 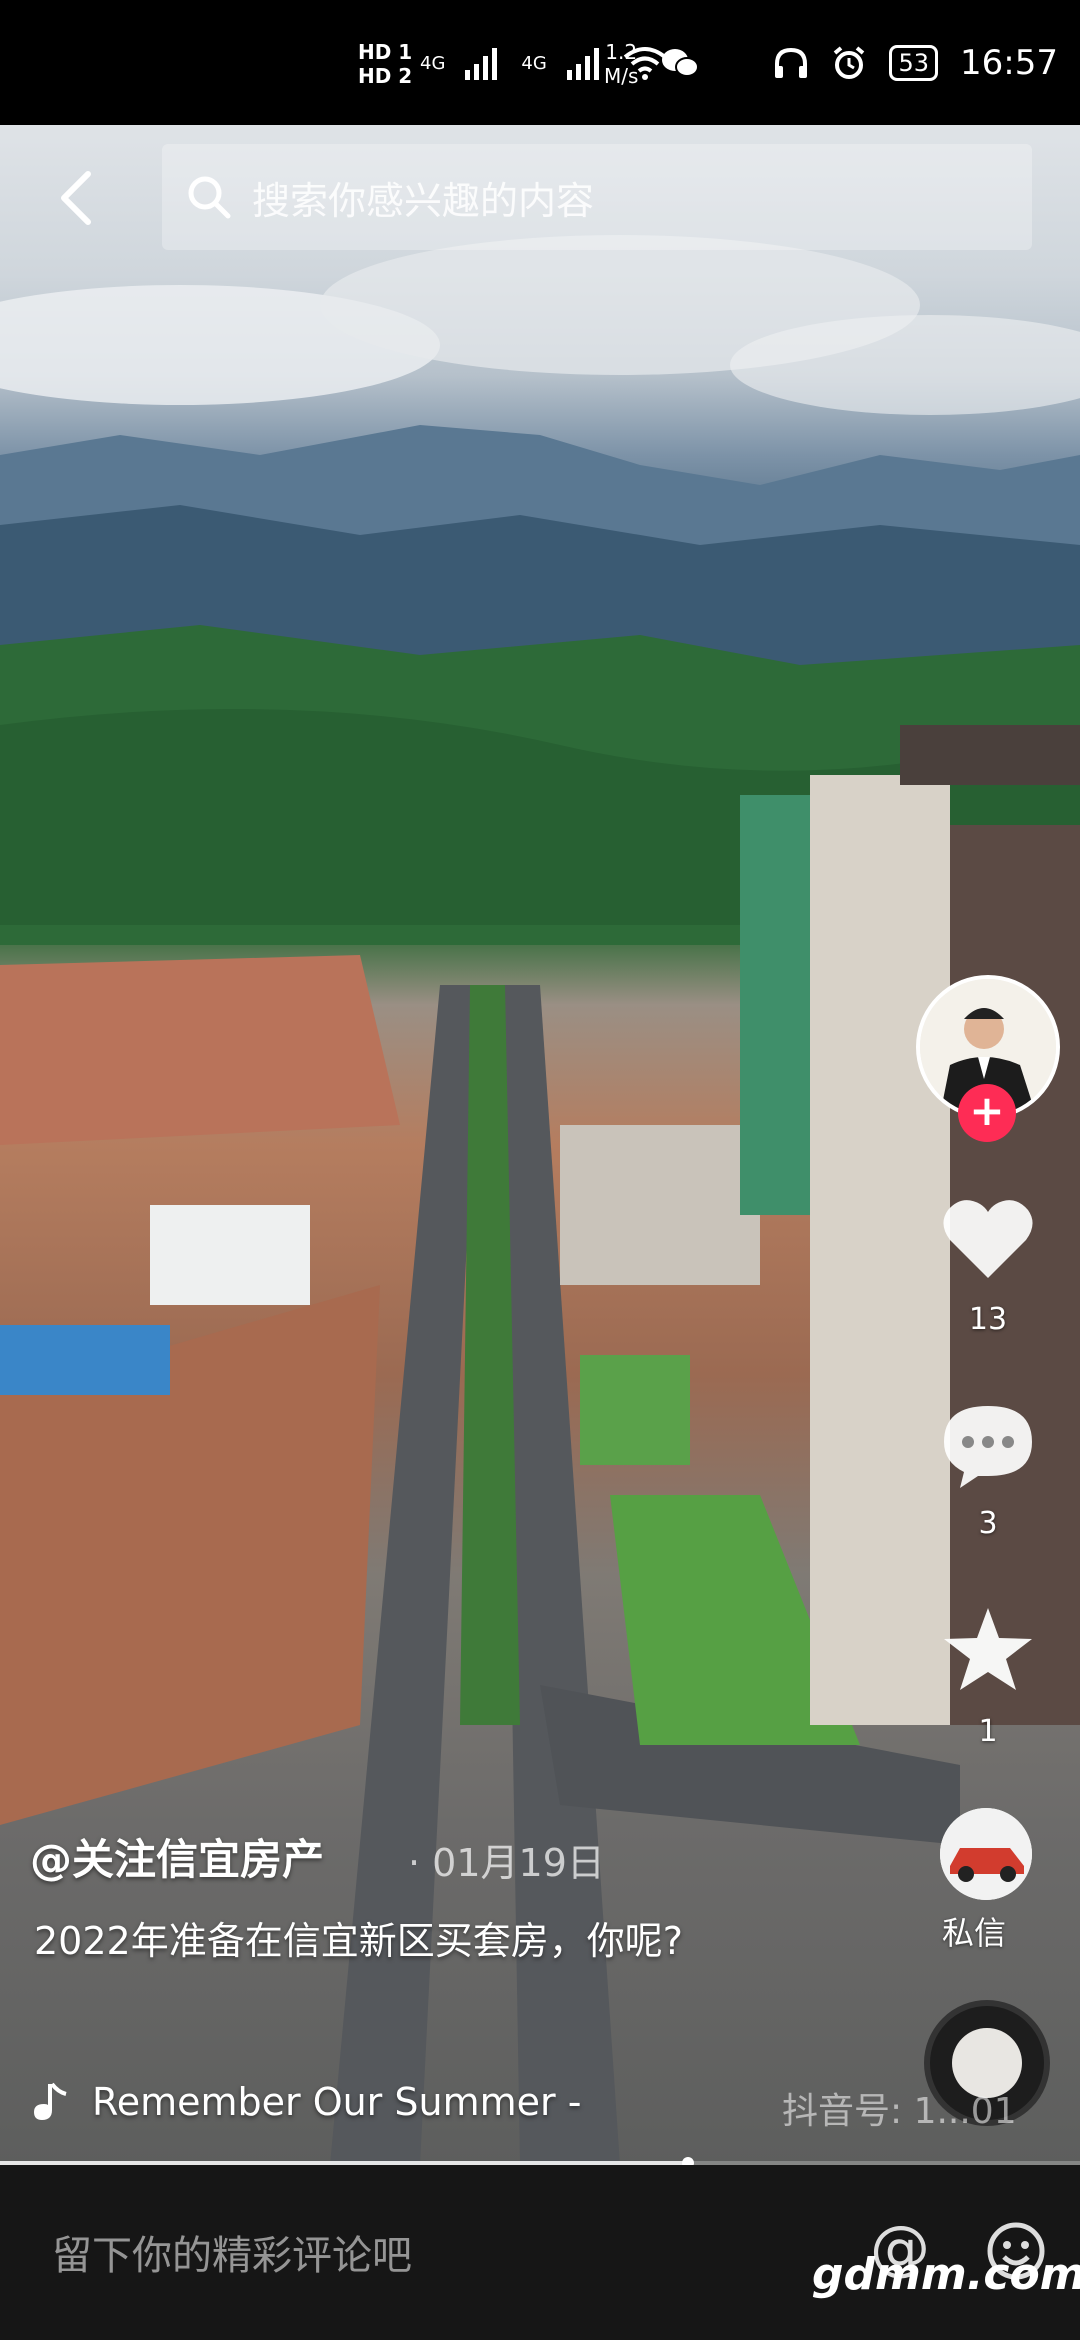 I want to click on status-right: 53 16:57, so click(x=915, y=63).